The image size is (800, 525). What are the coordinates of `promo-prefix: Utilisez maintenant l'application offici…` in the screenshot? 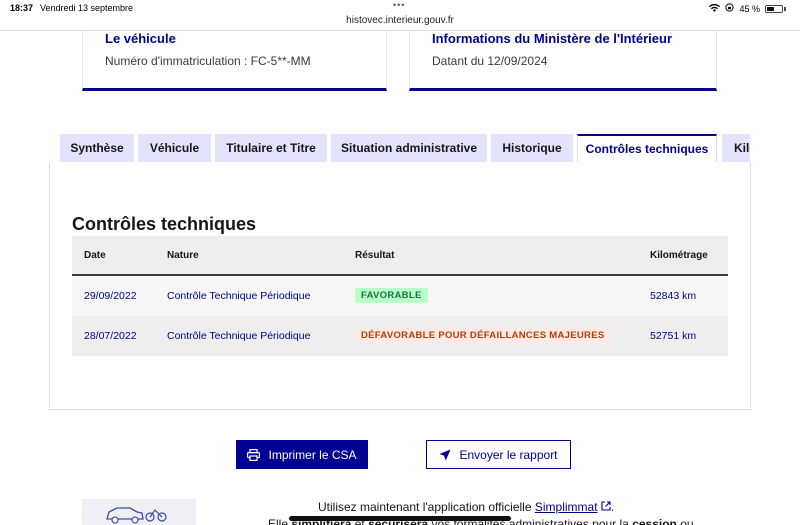 It's located at (425, 507).